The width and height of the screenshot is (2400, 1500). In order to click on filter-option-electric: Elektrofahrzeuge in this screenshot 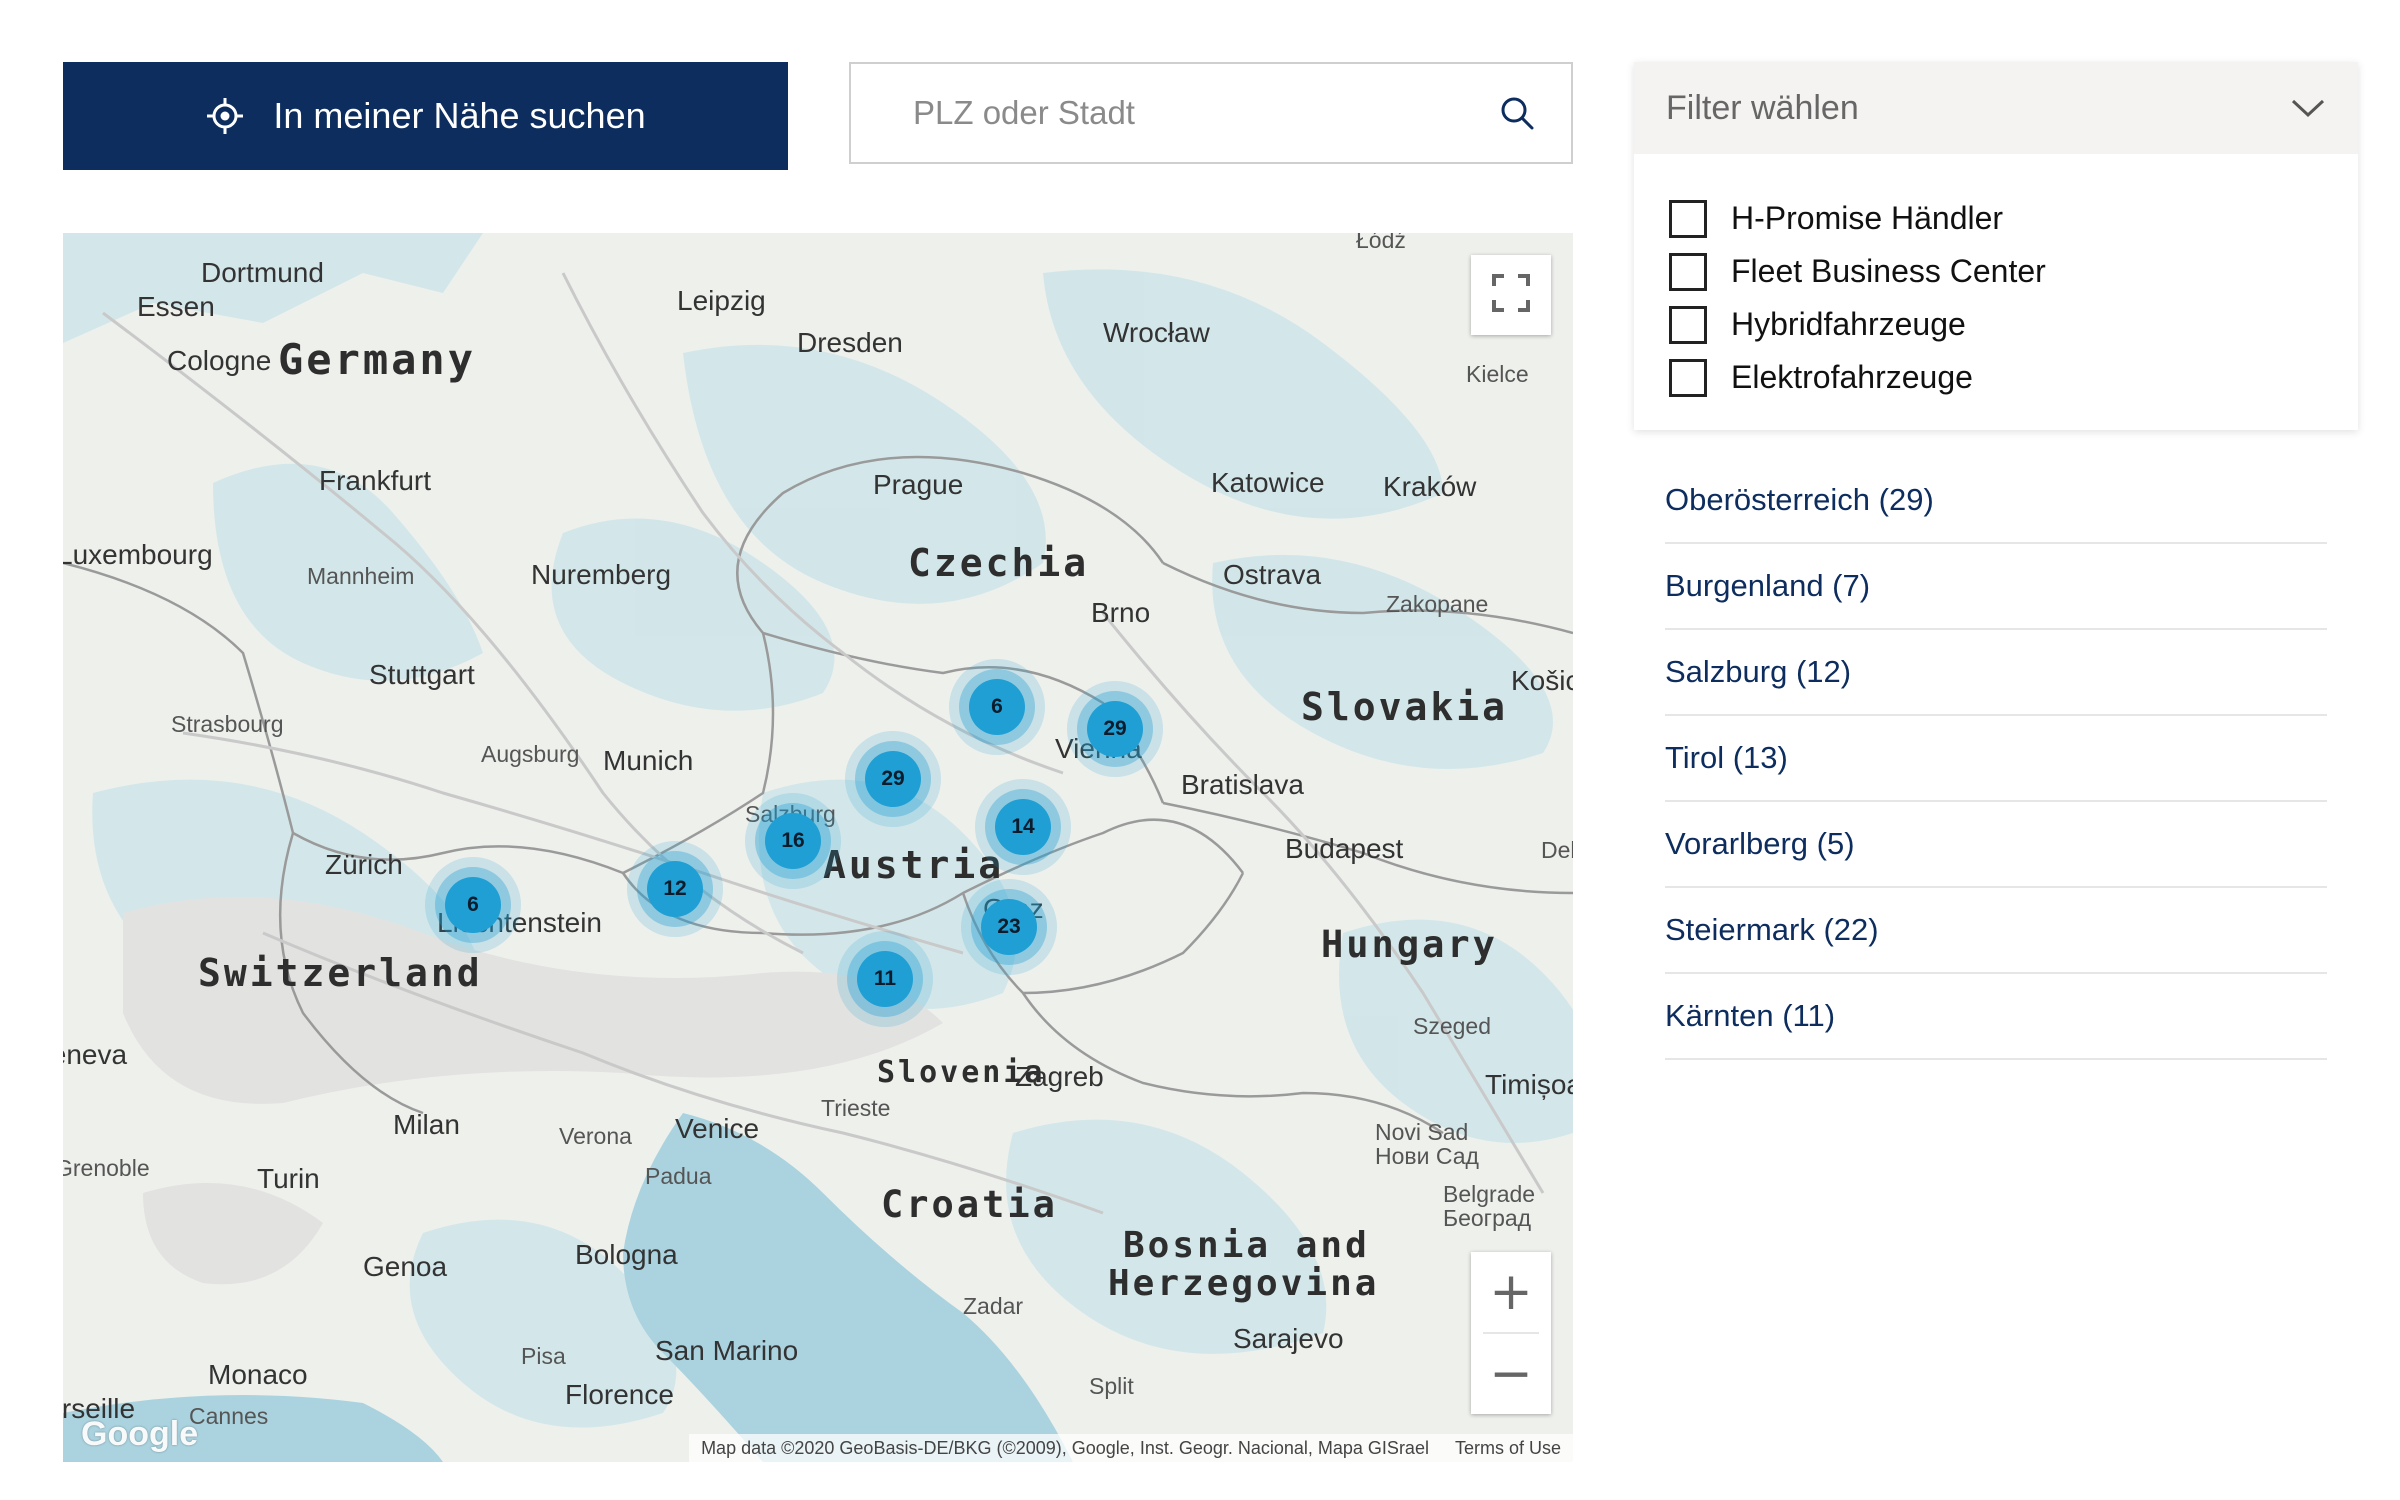, I will do `click(1996, 377)`.